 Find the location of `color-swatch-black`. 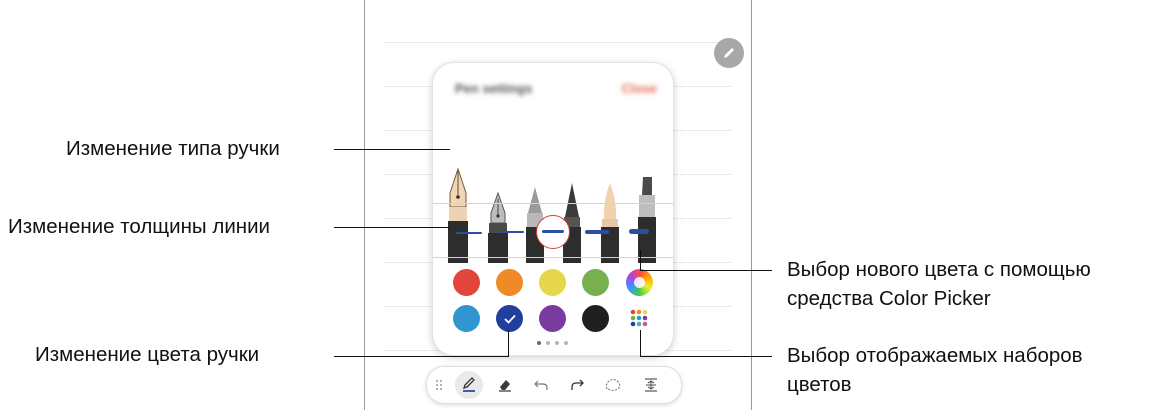

color-swatch-black is located at coordinates (595, 318).